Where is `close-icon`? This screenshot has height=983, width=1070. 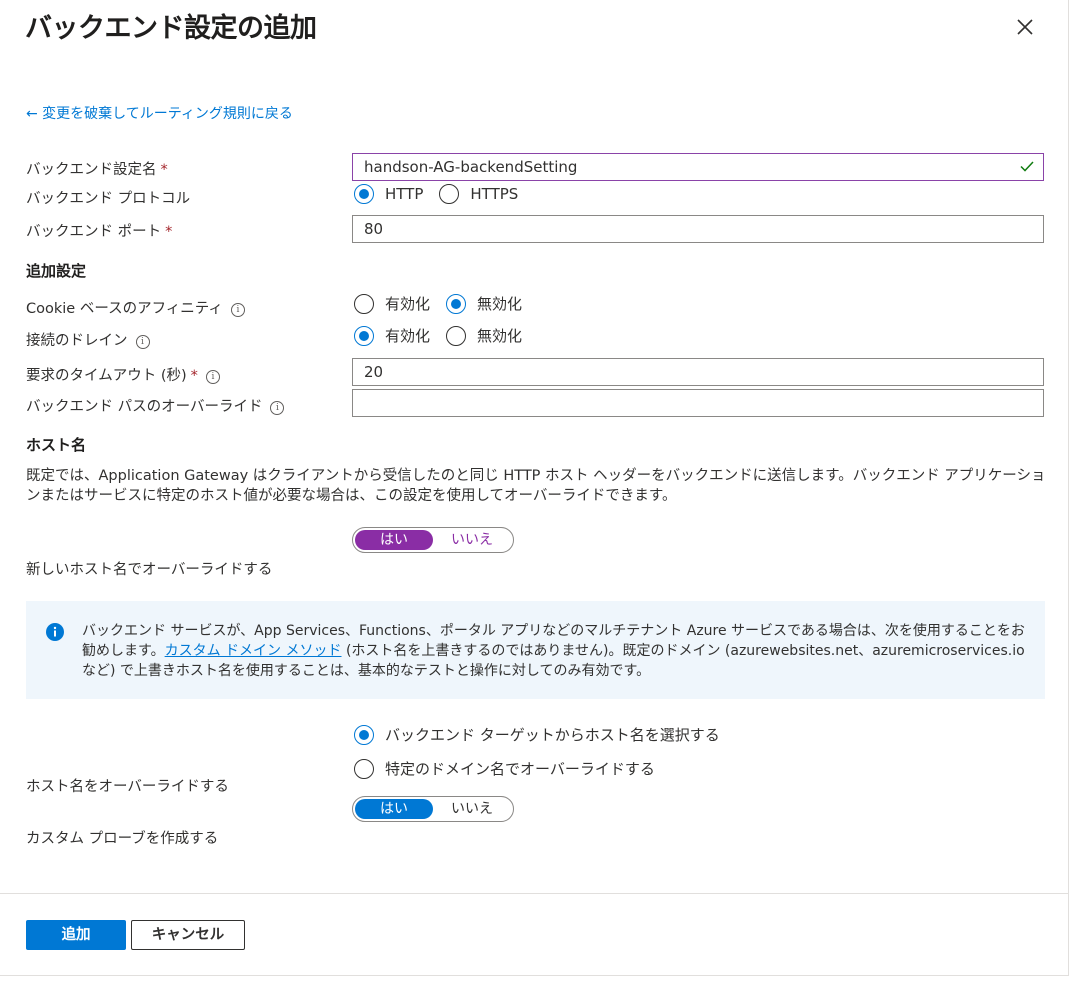
close-icon is located at coordinates (1025, 27).